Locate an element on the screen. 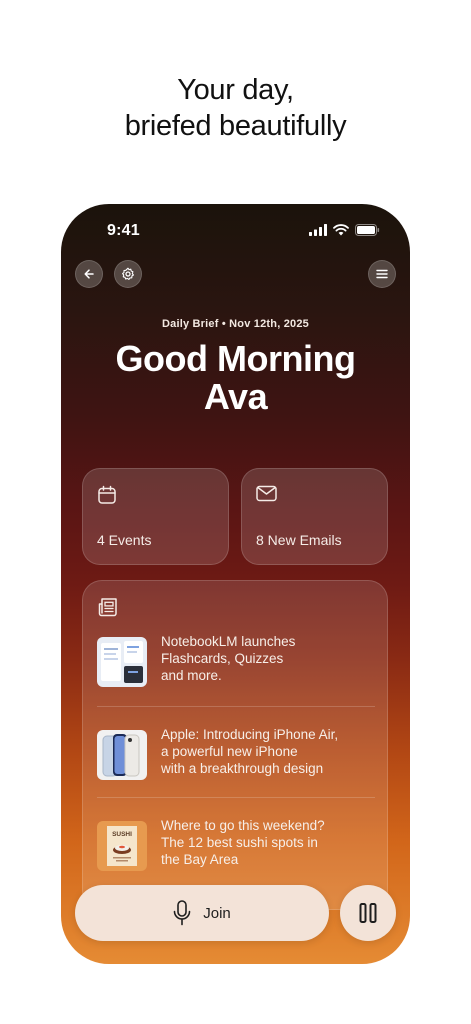 Image resolution: width=471 pixels, height=1024 pixels. battery-icon is located at coordinates (367, 230).